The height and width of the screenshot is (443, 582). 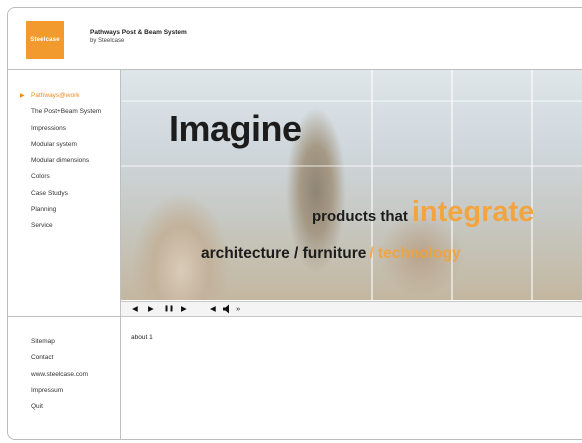 What do you see at coordinates (169, 309) in the screenshot?
I see `pause-button: ❚❚` at bounding box center [169, 309].